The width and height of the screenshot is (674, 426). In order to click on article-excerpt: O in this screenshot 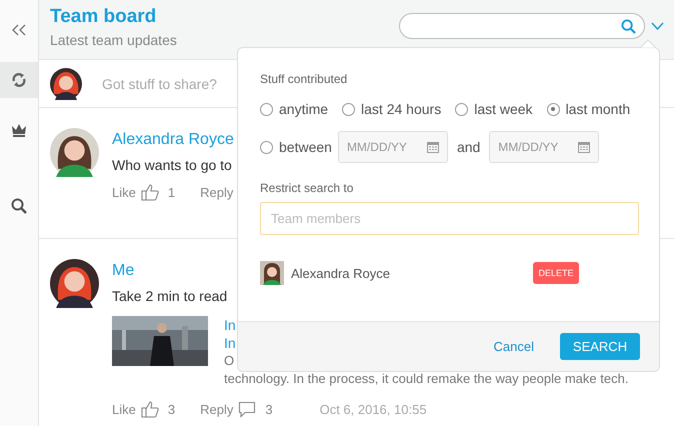, I will do `click(229, 360)`.